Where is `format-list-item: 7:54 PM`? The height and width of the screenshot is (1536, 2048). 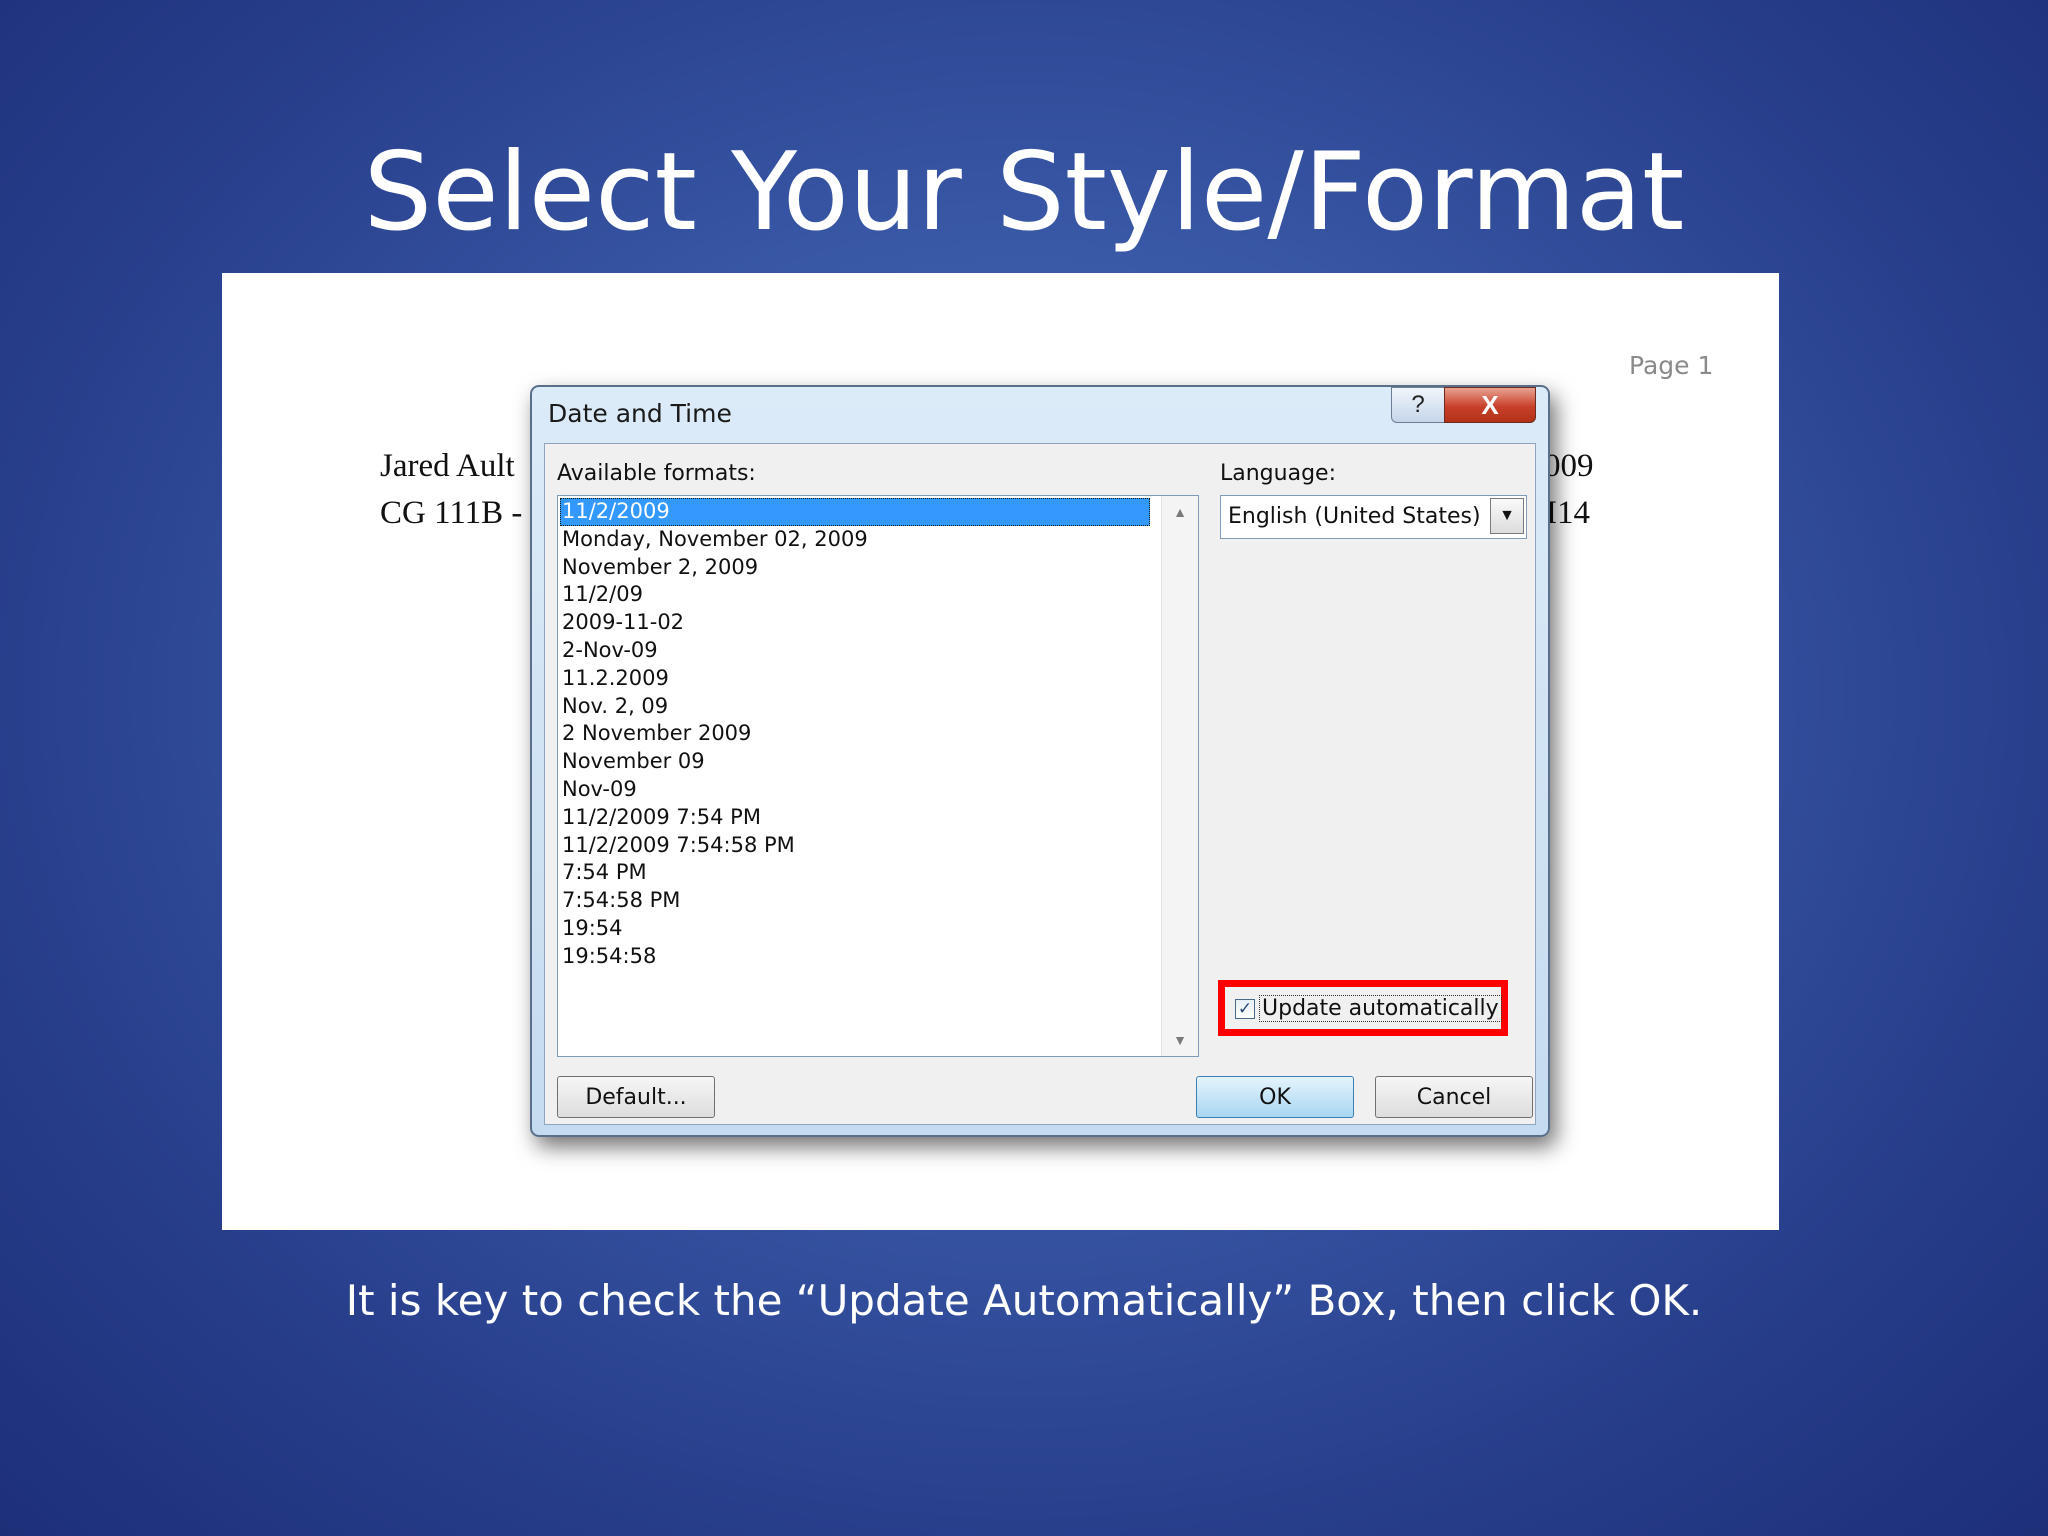 format-list-item: 7:54 PM is located at coordinates (855, 873).